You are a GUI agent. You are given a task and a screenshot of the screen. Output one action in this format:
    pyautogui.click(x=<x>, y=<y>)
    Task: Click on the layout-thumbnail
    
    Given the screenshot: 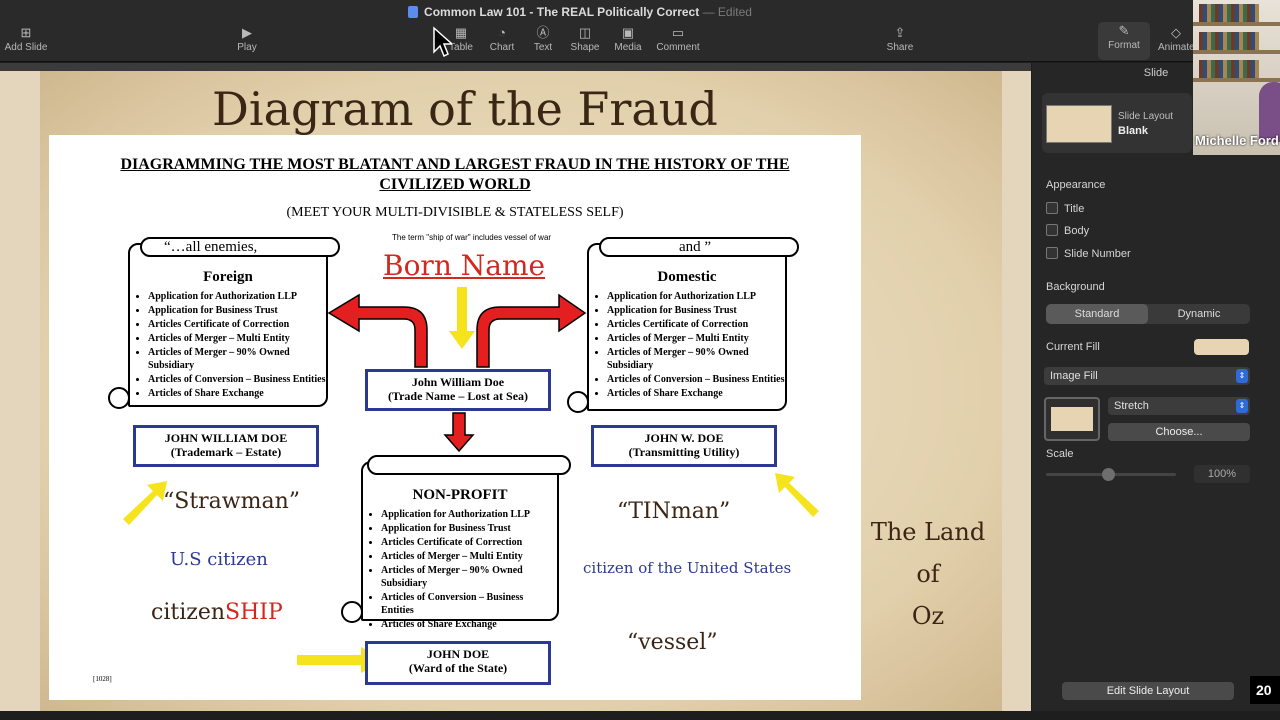 What is the action you would take?
    pyautogui.click(x=1079, y=124)
    